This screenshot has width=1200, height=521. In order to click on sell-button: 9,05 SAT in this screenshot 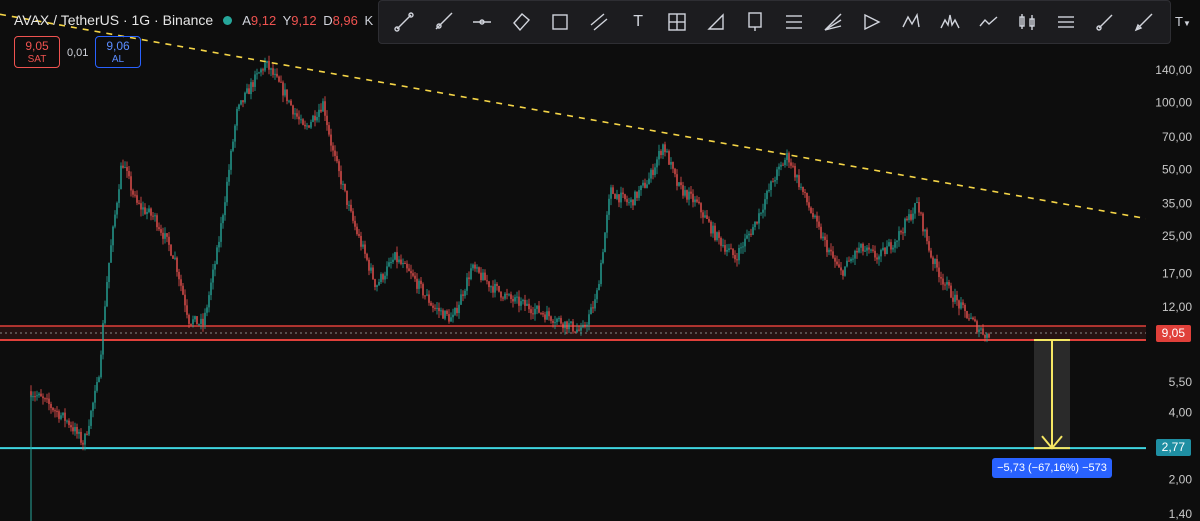, I will do `click(37, 52)`.